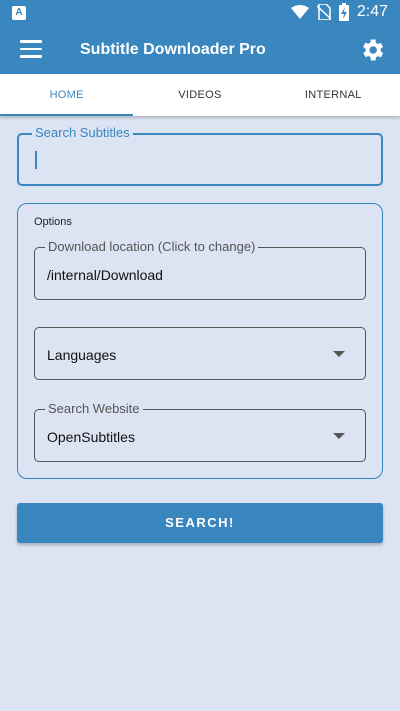 Image resolution: width=400 pixels, height=711 pixels. I want to click on options-title: Options, so click(53, 222).